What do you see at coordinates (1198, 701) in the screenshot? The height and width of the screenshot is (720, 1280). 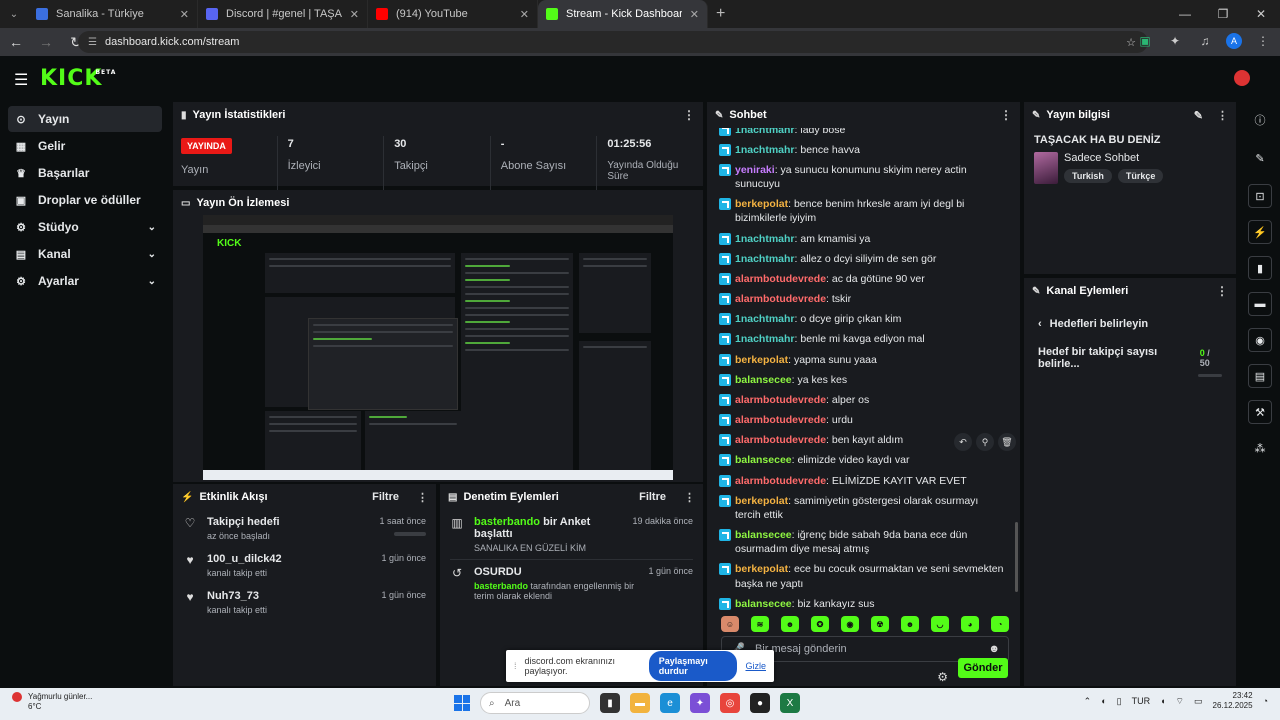 I see `battery-icon: ▭` at bounding box center [1198, 701].